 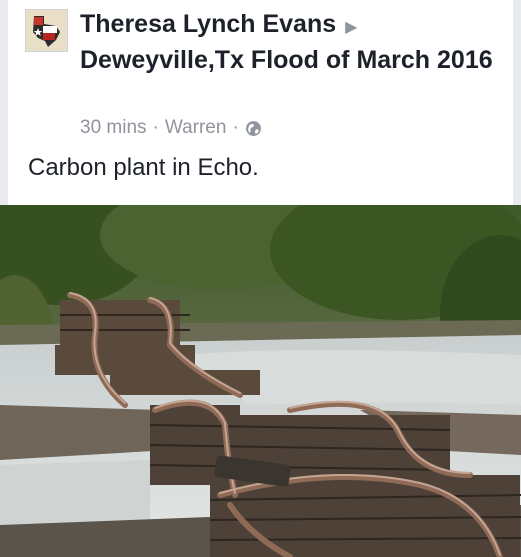 I want to click on shared-to-arrow-icon: ▶, so click(x=351, y=27).